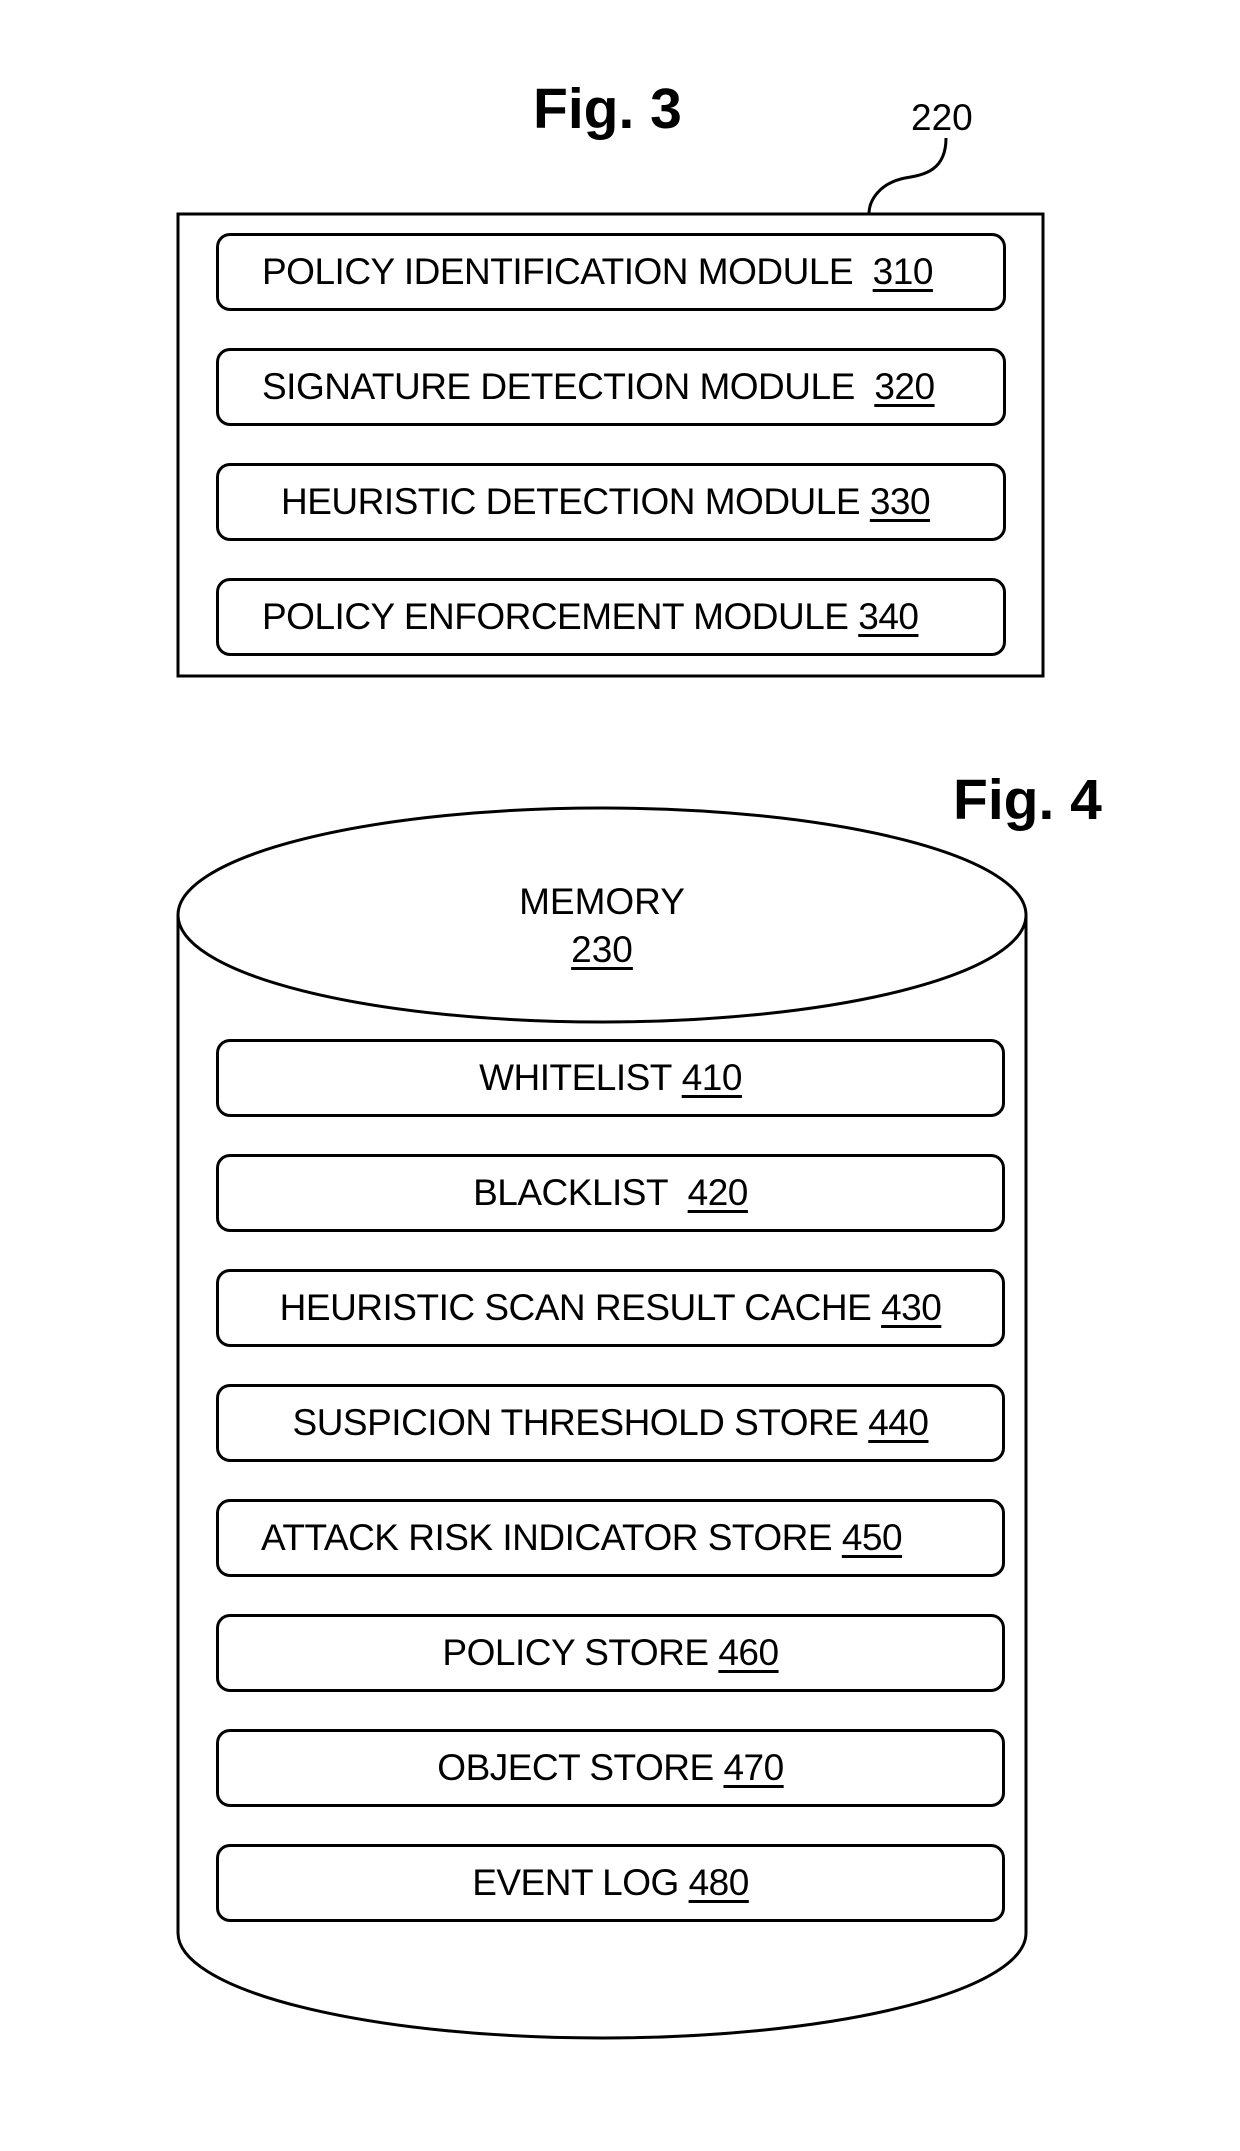 The image size is (1240, 2151). Describe the element at coordinates (575, 1652) in the screenshot. I see `store-label: POLICY STORE` at that location.